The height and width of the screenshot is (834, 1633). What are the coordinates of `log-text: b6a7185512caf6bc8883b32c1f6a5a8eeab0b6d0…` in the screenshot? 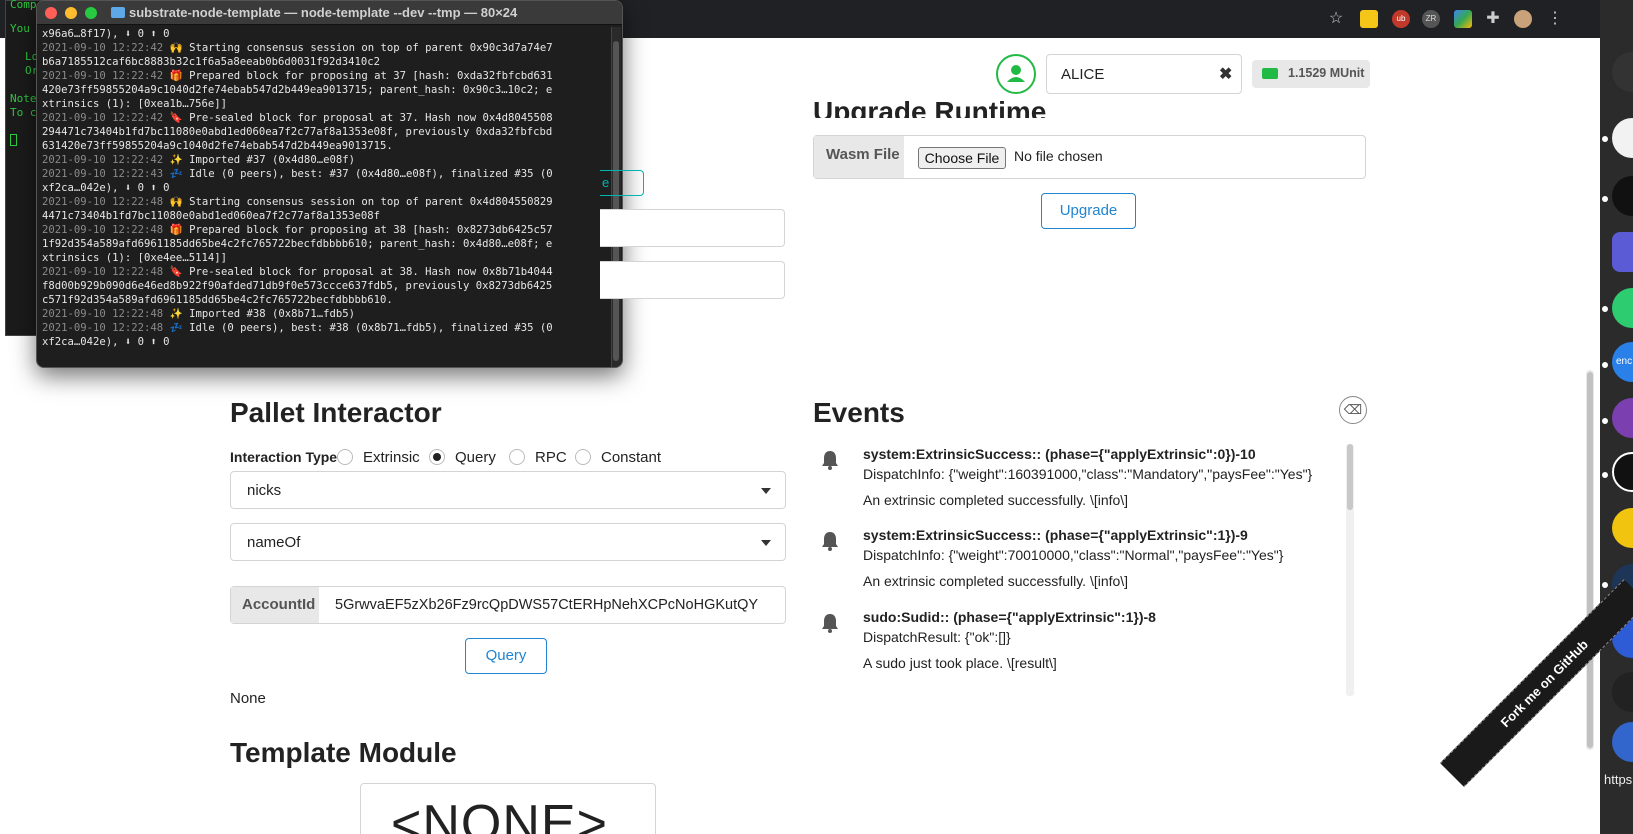 It's located at (211, 62).